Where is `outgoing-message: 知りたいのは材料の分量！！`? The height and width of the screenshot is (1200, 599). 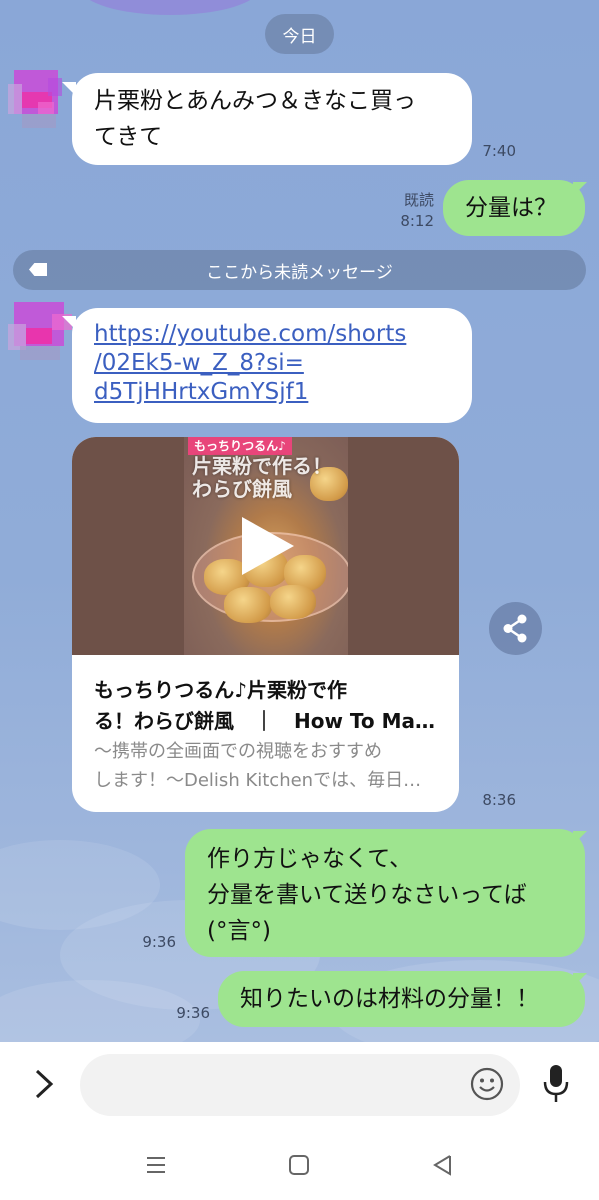 outgoing-message: 知りたいのは材料の分量！！ is located at coordinates (401, 999).